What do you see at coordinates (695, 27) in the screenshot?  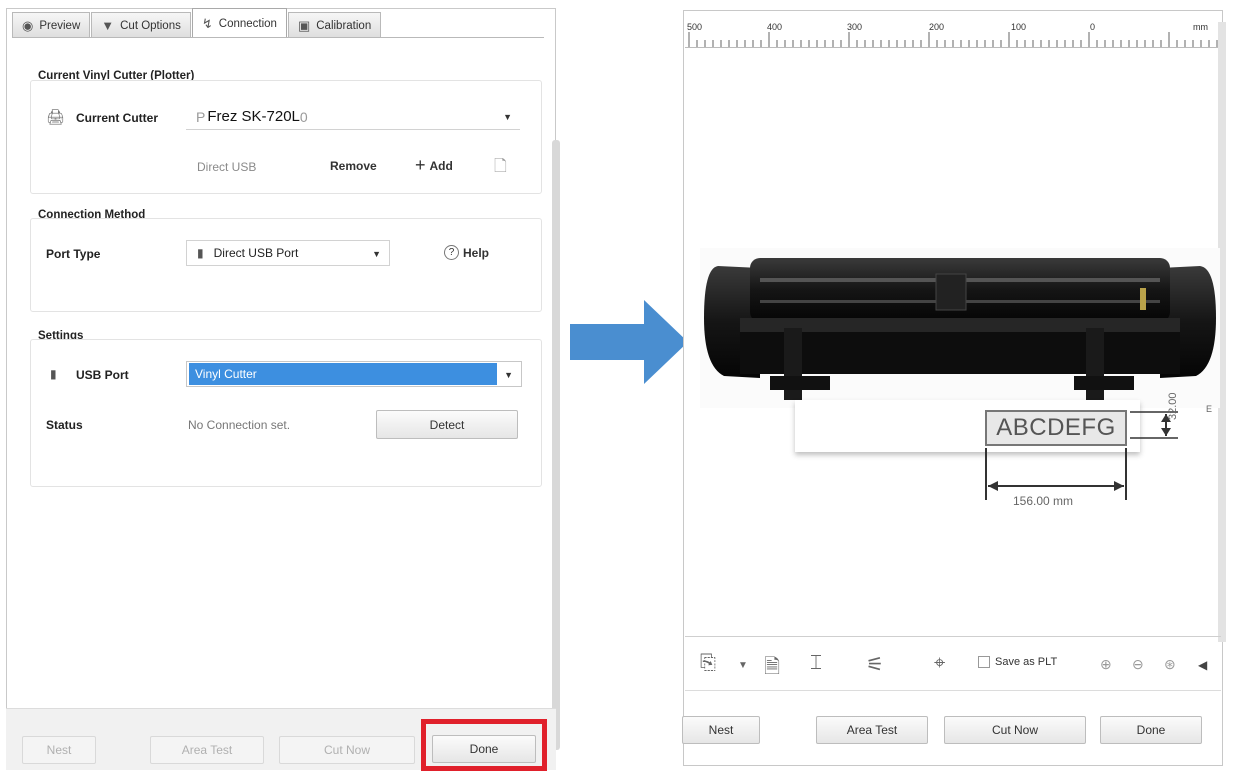 I see `ruler-label: 500` at bounding box center [695, 27].